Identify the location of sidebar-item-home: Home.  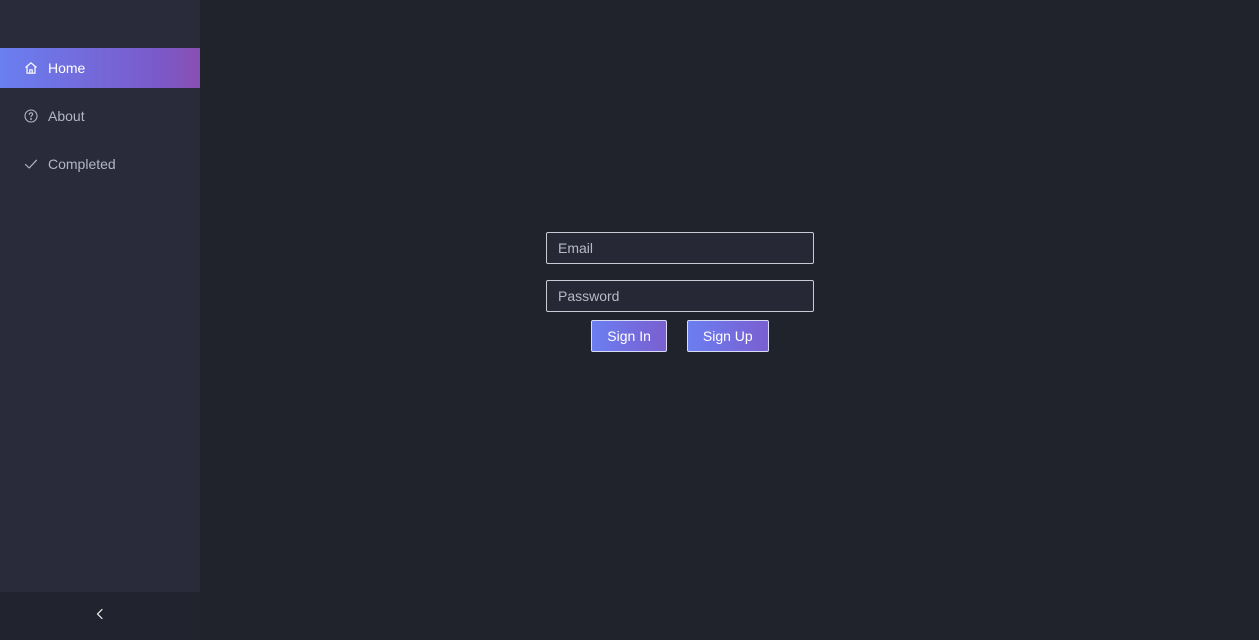
(100, 68).